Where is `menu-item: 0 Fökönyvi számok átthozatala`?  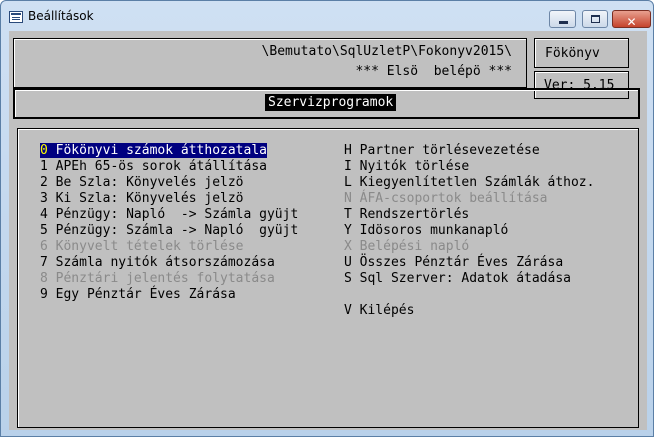 menu-item: 0 Fökönyvi számok átthozatala is located at coordinates (153, 151).